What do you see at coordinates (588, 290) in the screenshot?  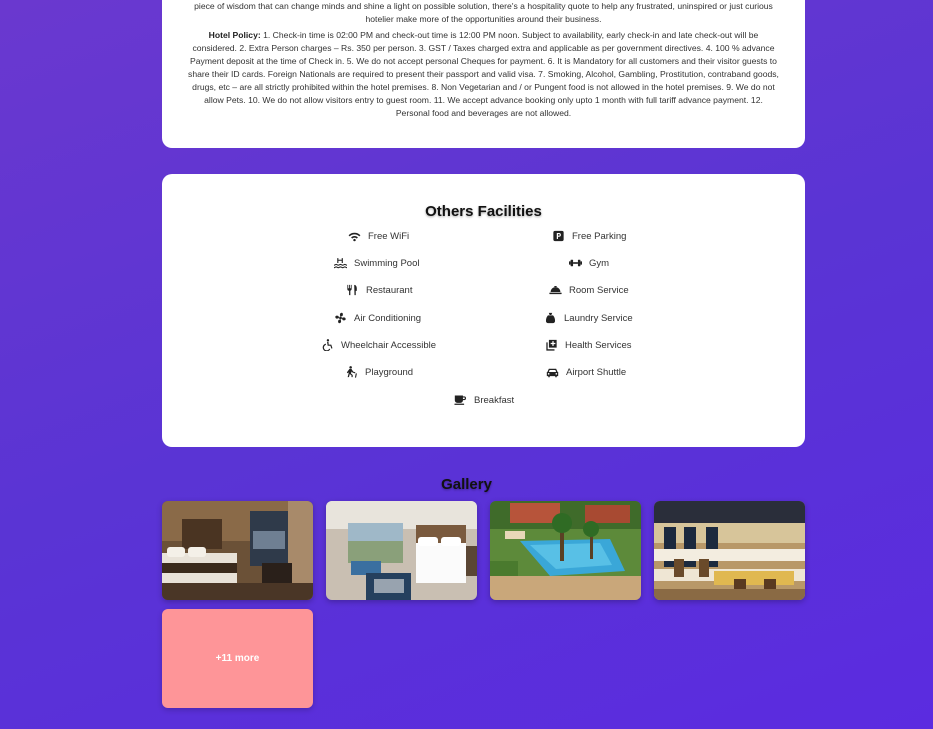 I see `facility-room-service: Room Service` at bounding box center [588, 290].